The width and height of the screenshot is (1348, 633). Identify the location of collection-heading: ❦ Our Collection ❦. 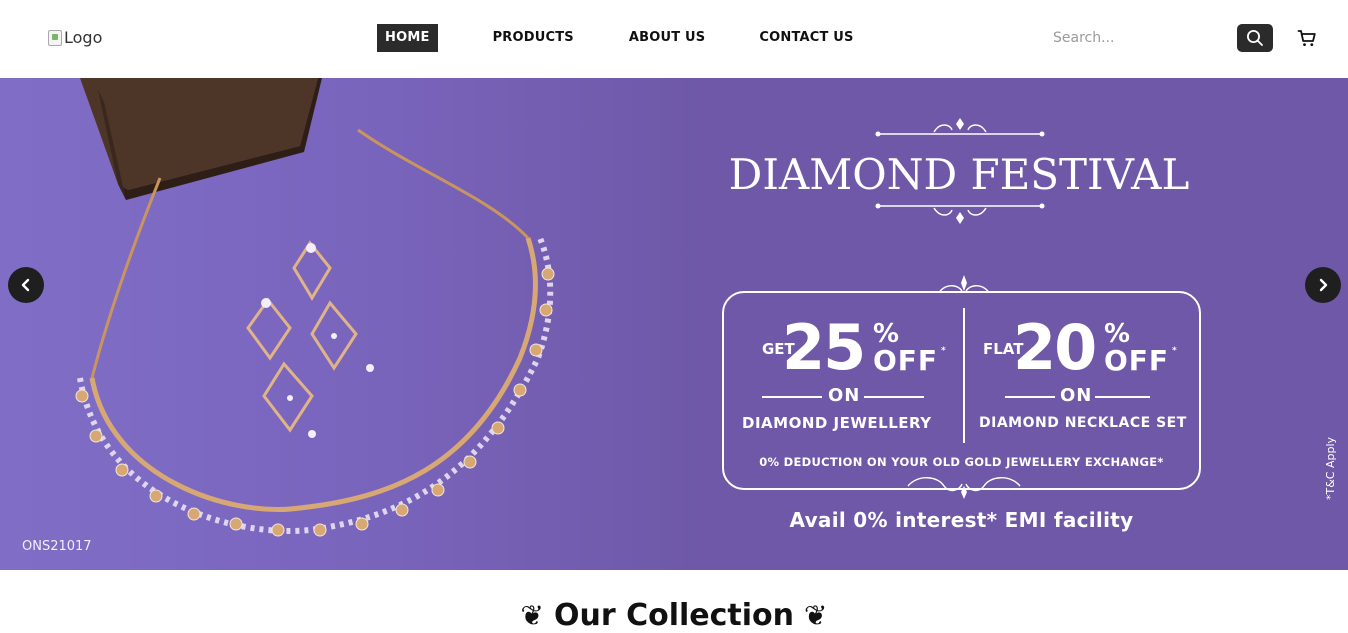
(674, 615).